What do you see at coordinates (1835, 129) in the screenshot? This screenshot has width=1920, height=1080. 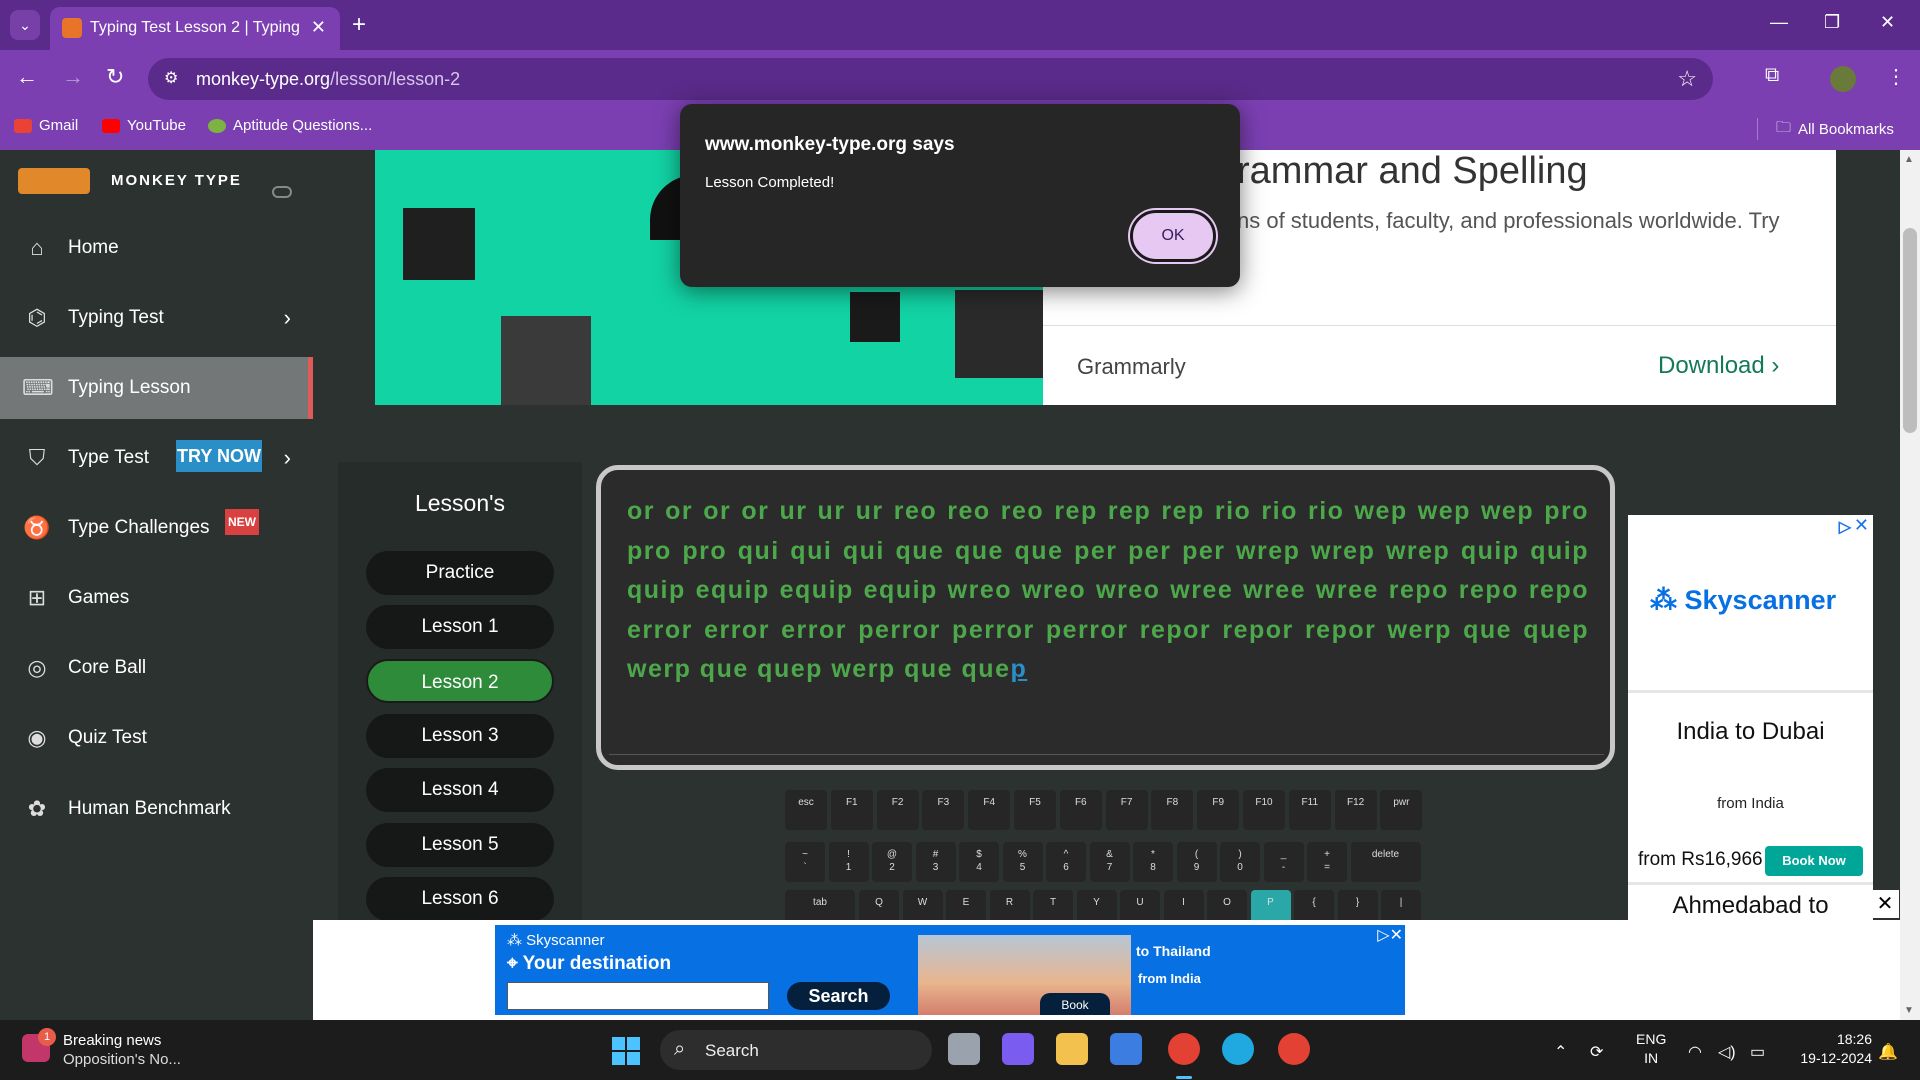 I see `all-bookmarks: 🗀 All Bookmarks` at bounding box center [1835, 129].